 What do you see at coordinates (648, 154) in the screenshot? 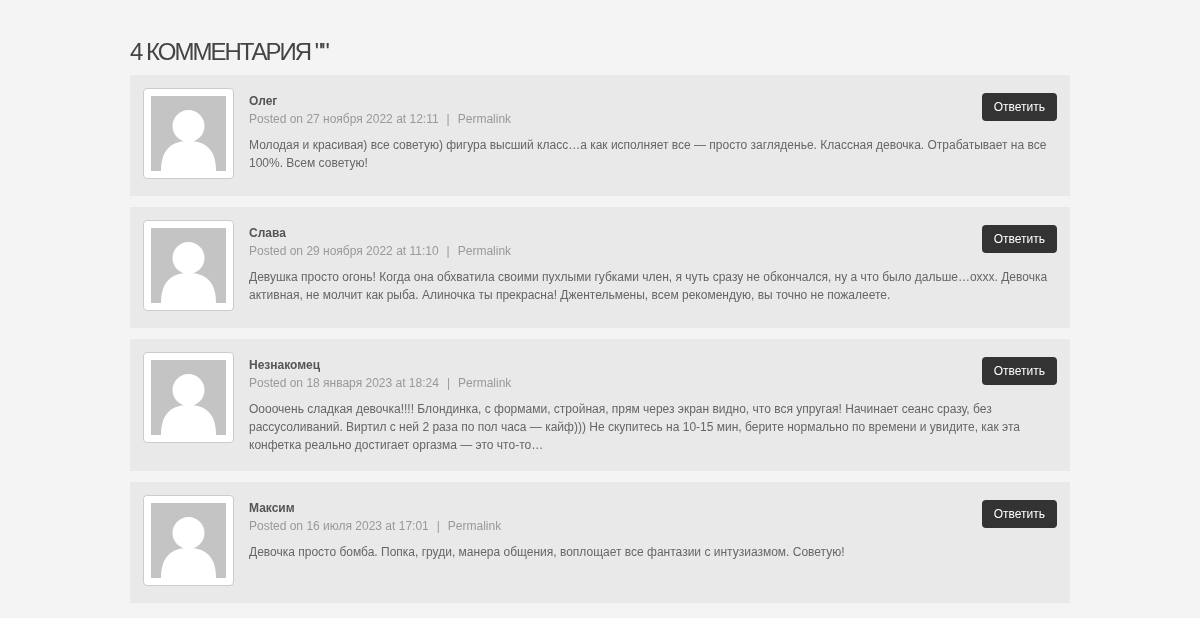
I see `comment-text: Молодая и красивая) все советую) фигура высший класс…а как исполняет все — просто загляденье. Классная девочка. Отрабатывает на все 100%. Всем советую!` at bounding box center [648, 154].